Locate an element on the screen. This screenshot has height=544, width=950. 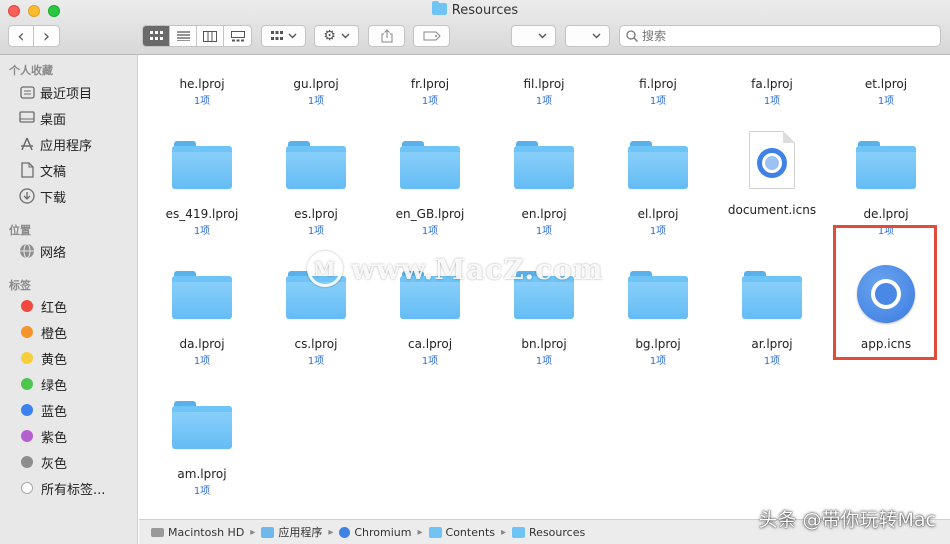
sidebar-item-downloads: 下载 is located at coordinates (77, 196).